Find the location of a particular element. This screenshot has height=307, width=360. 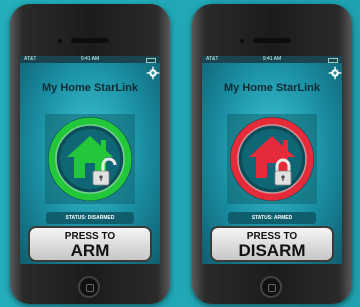

status-badge: STATUS: DISARMED is located at coordinates (90, 218).